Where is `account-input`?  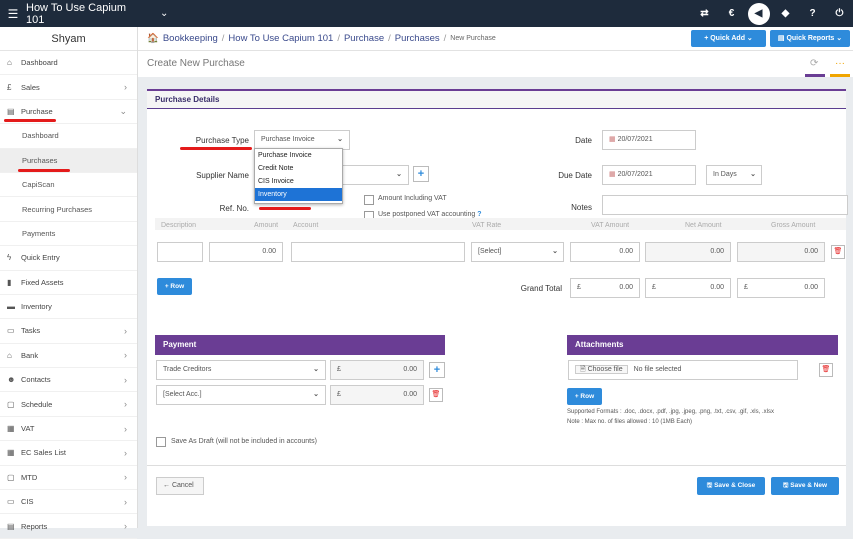
account-input is located at coordinates (378, 252).